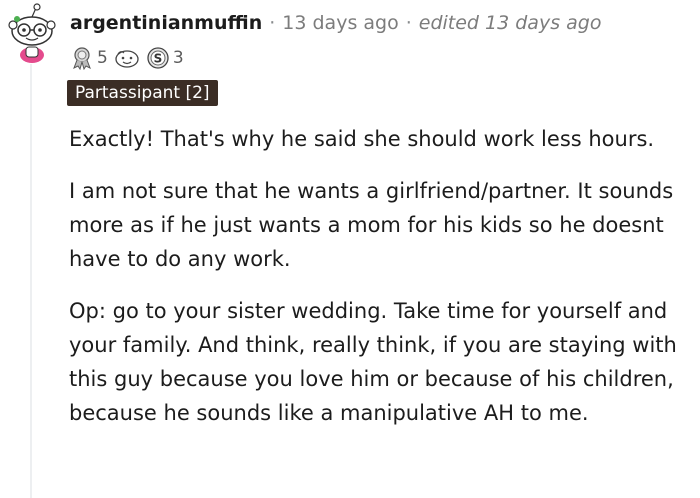 The width and height of the screenshot is (700, 498). I want to click on edited-timestamp: edited 13 days ago, so click(510, 23).